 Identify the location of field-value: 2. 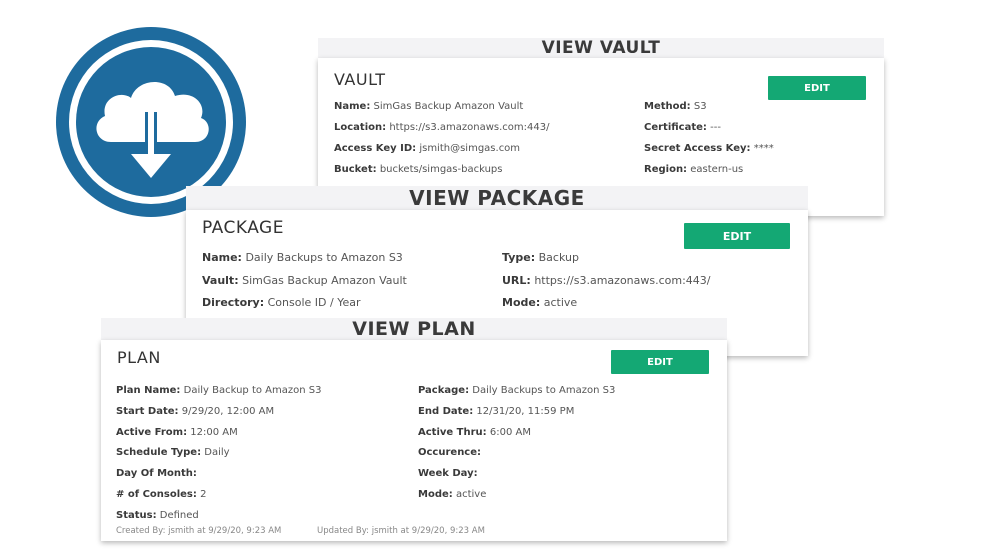
(203, 494).